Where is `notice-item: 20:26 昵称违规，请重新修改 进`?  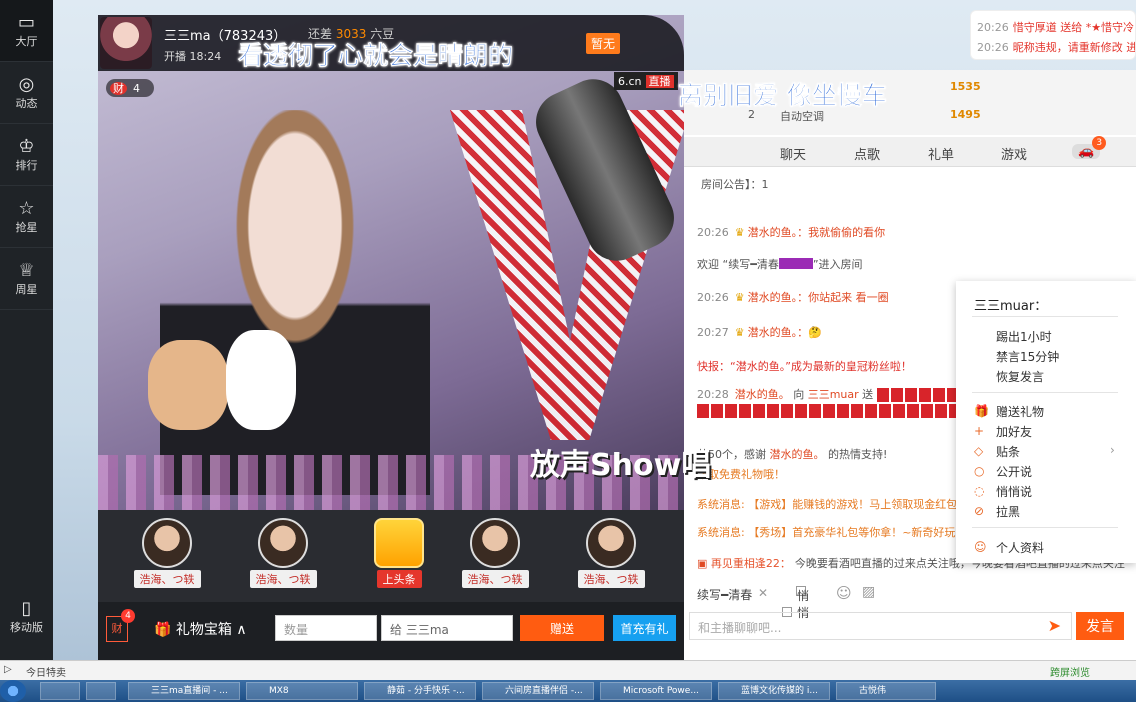 notice-item: 20:26 昵称违规，请重新修改 进 is located at coordinates (1056, 47).